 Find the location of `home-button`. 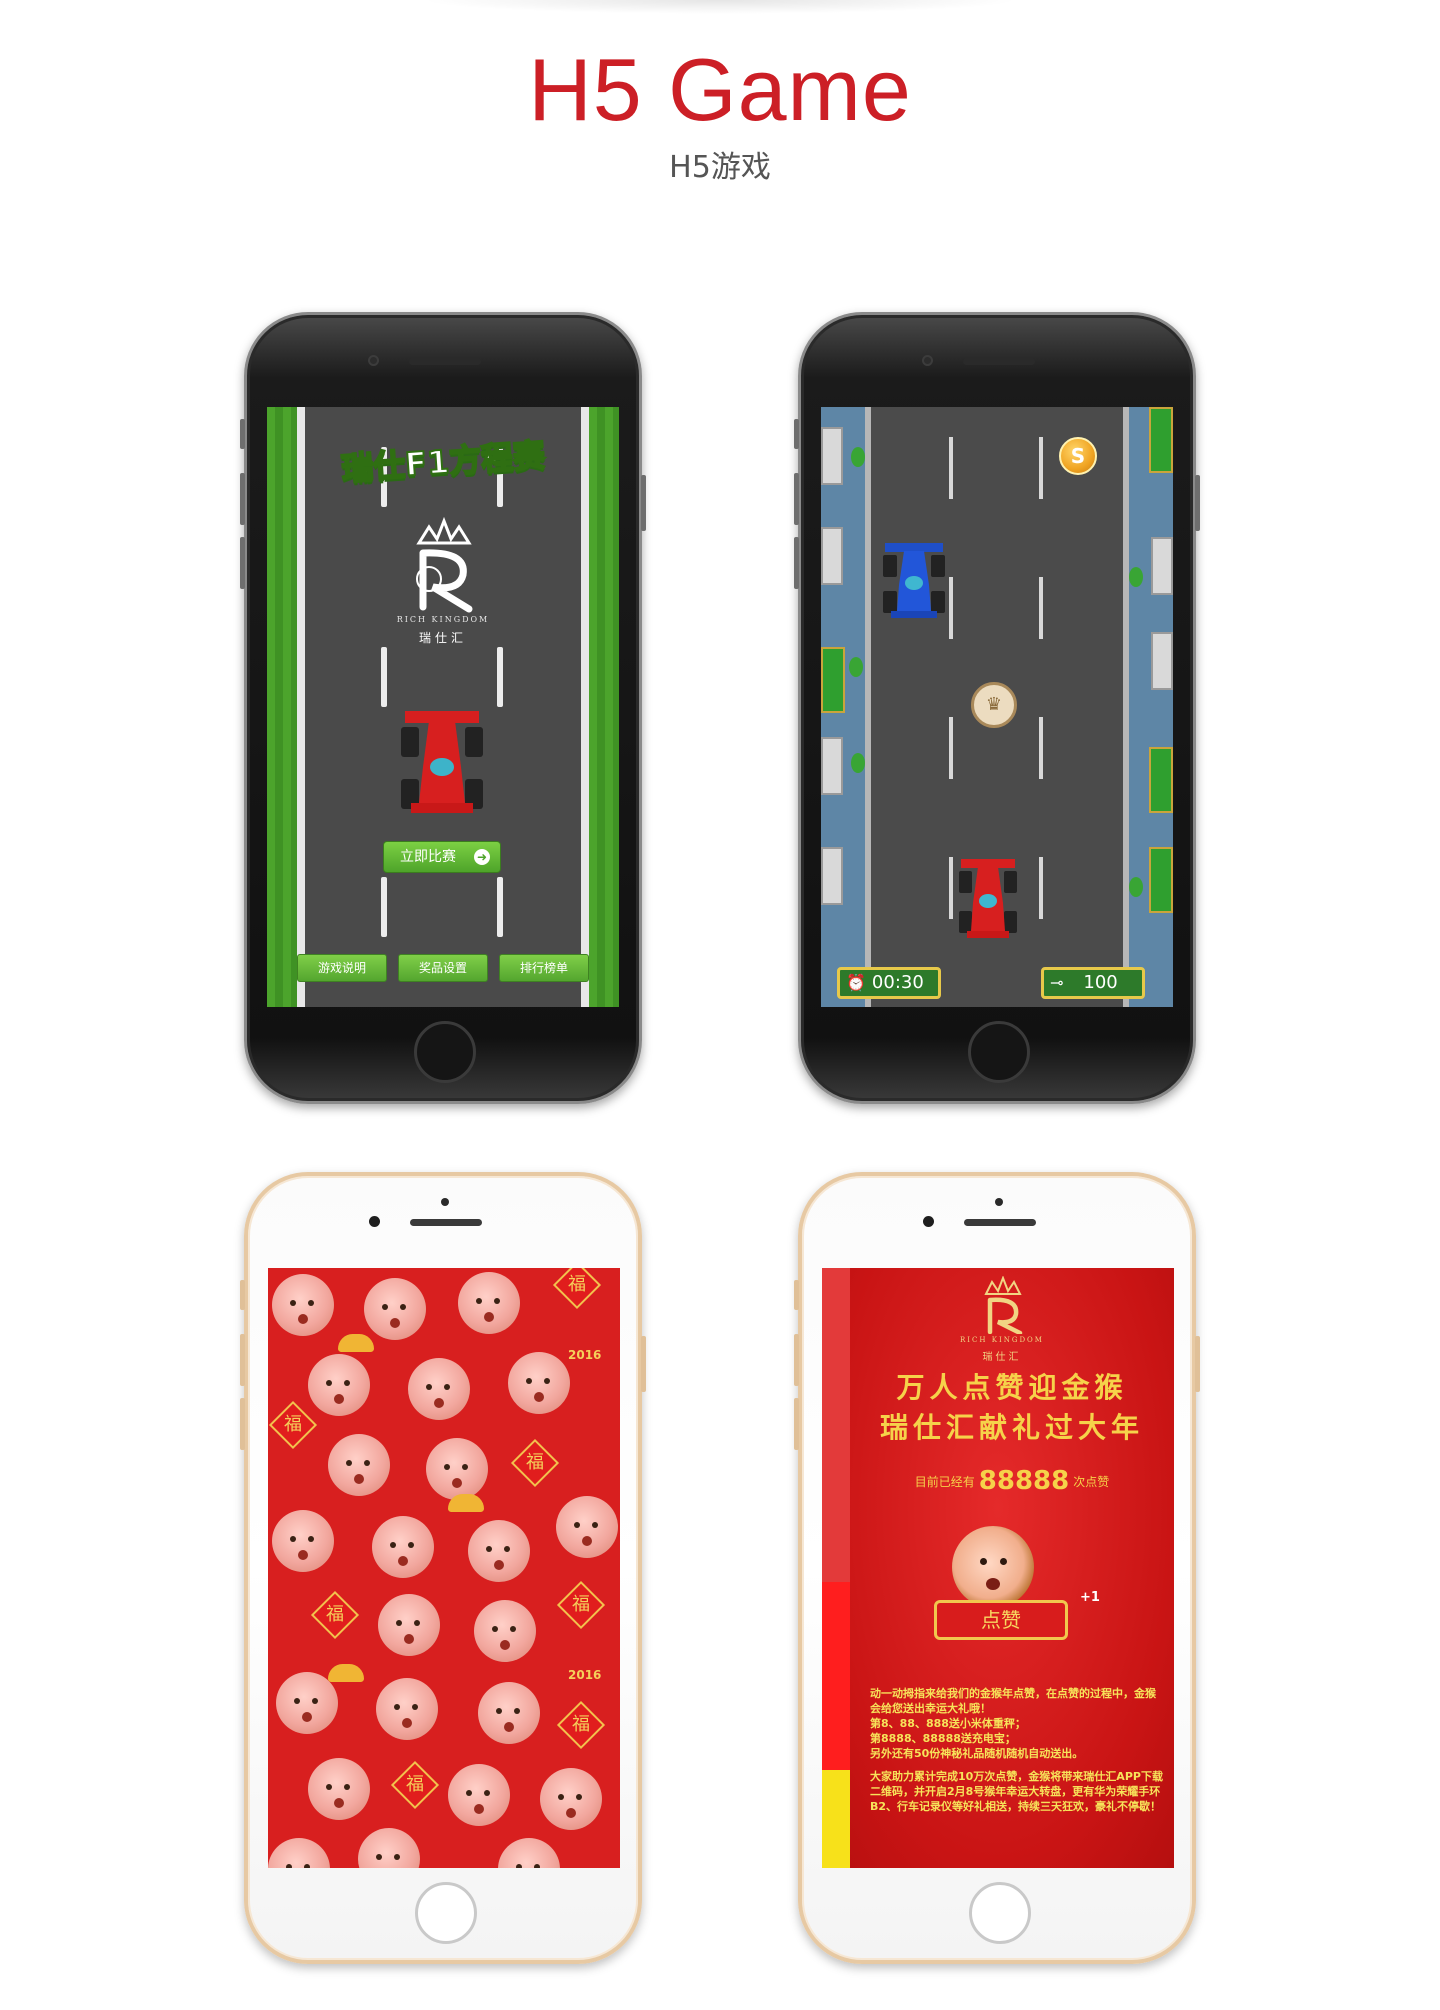

home-button is located at coordinates (446, 1913).